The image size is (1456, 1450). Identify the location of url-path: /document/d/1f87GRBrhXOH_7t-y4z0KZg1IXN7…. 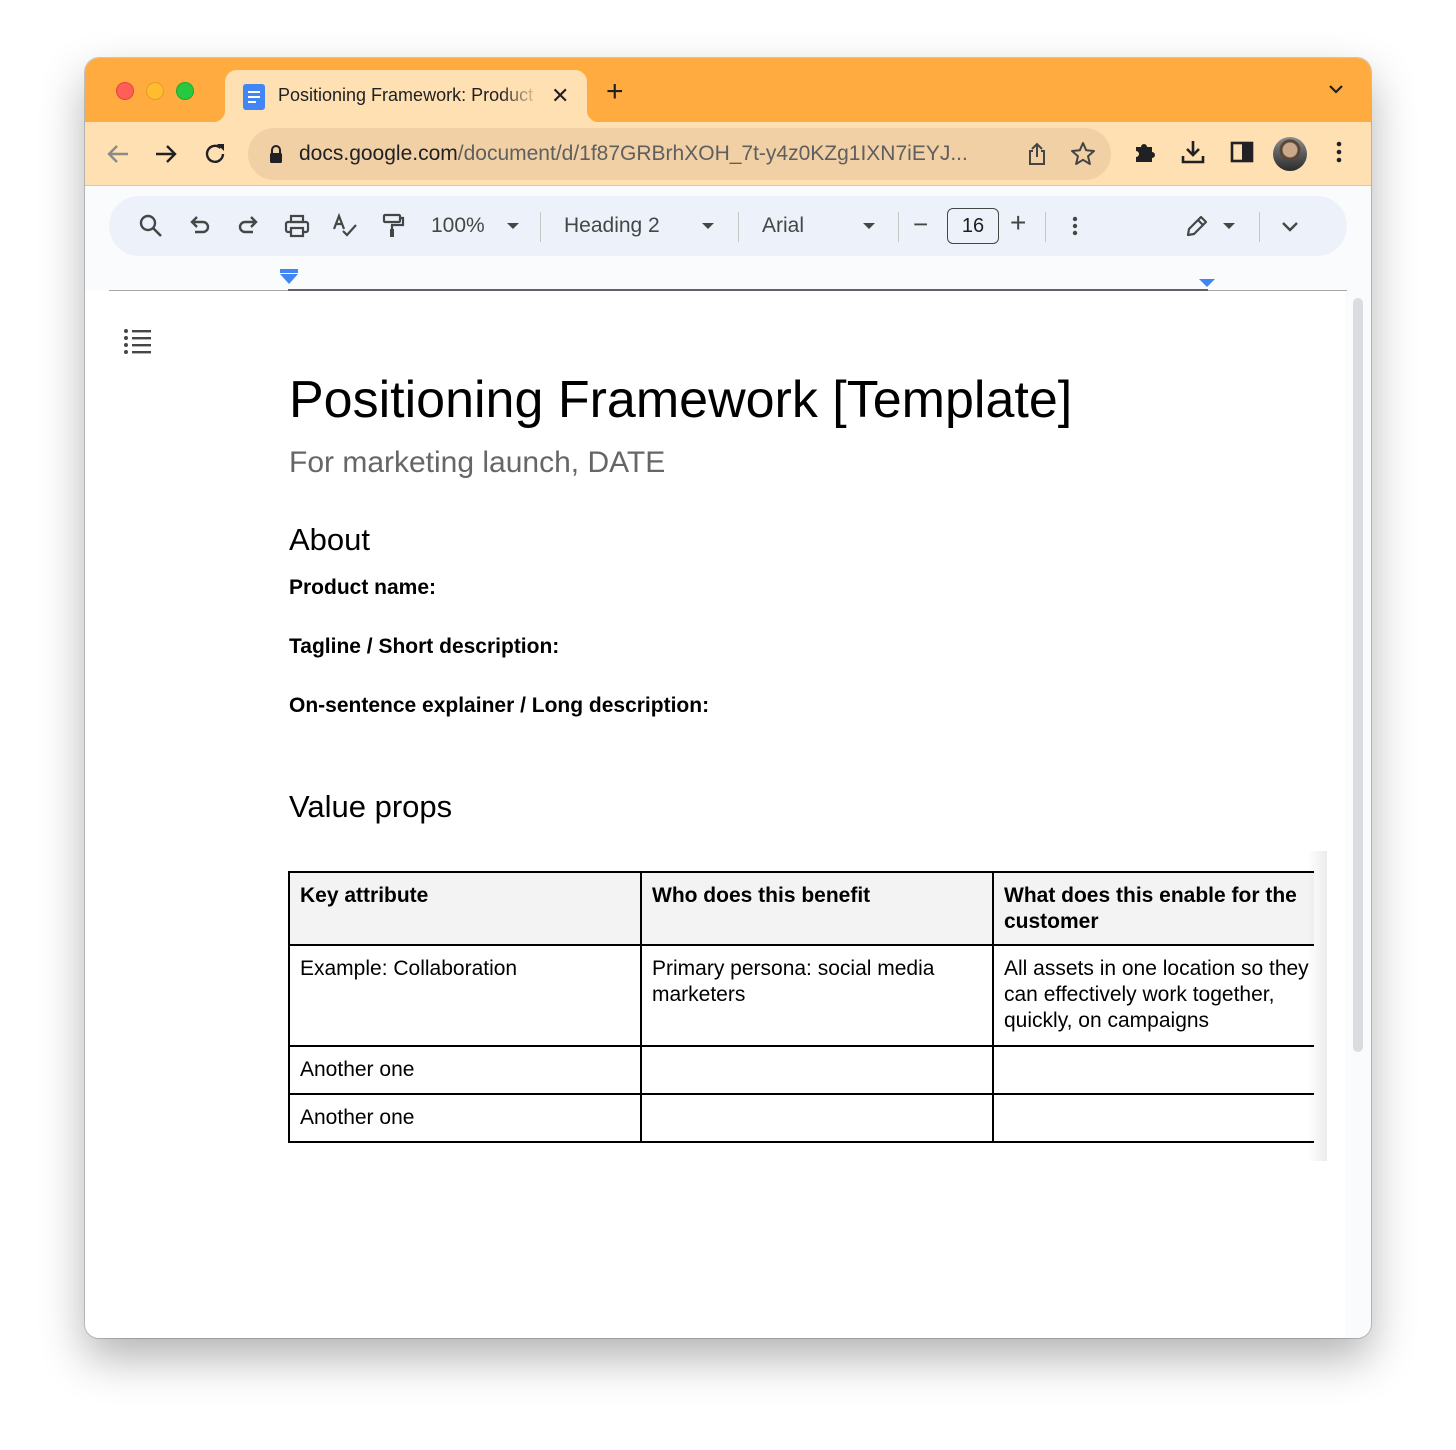
(712, 153).